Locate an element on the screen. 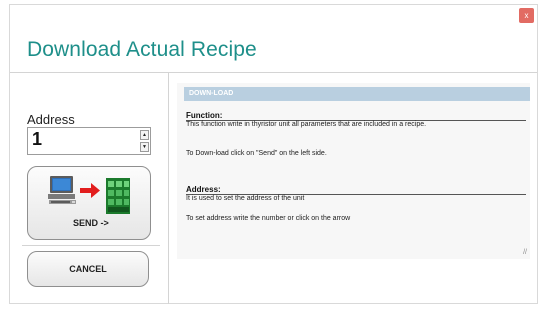 Image resolution: width=546 pixels, height=309 pixels. page-title: Download Actual Recipe is located at coordinates (142, 49).